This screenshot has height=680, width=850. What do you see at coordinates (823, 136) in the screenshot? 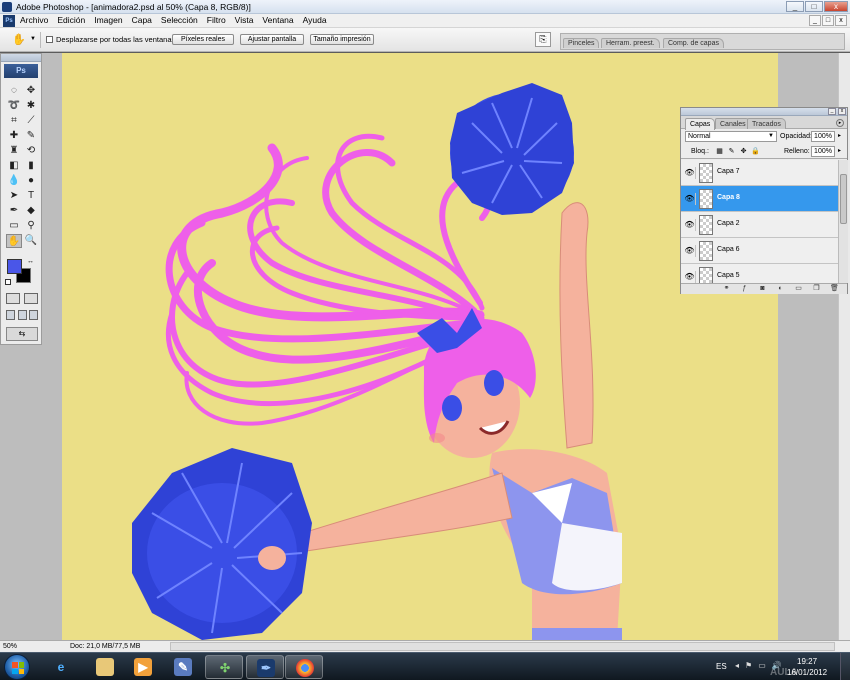
I see `opacity-field: 100%` at bounding box center [823, 136].